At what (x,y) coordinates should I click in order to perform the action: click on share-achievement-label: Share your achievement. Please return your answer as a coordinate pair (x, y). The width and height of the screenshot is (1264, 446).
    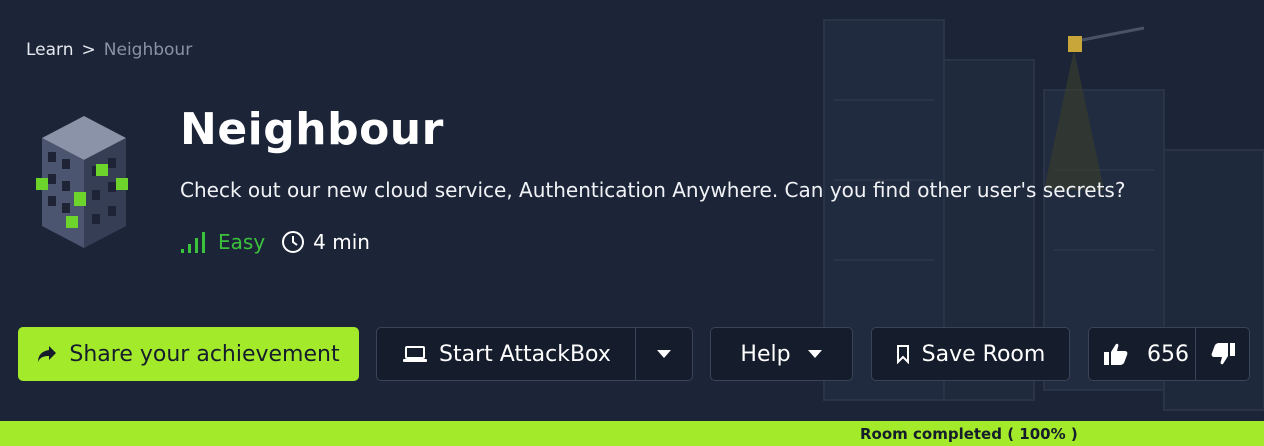
    Looking at the image, I should click on (204, 354).